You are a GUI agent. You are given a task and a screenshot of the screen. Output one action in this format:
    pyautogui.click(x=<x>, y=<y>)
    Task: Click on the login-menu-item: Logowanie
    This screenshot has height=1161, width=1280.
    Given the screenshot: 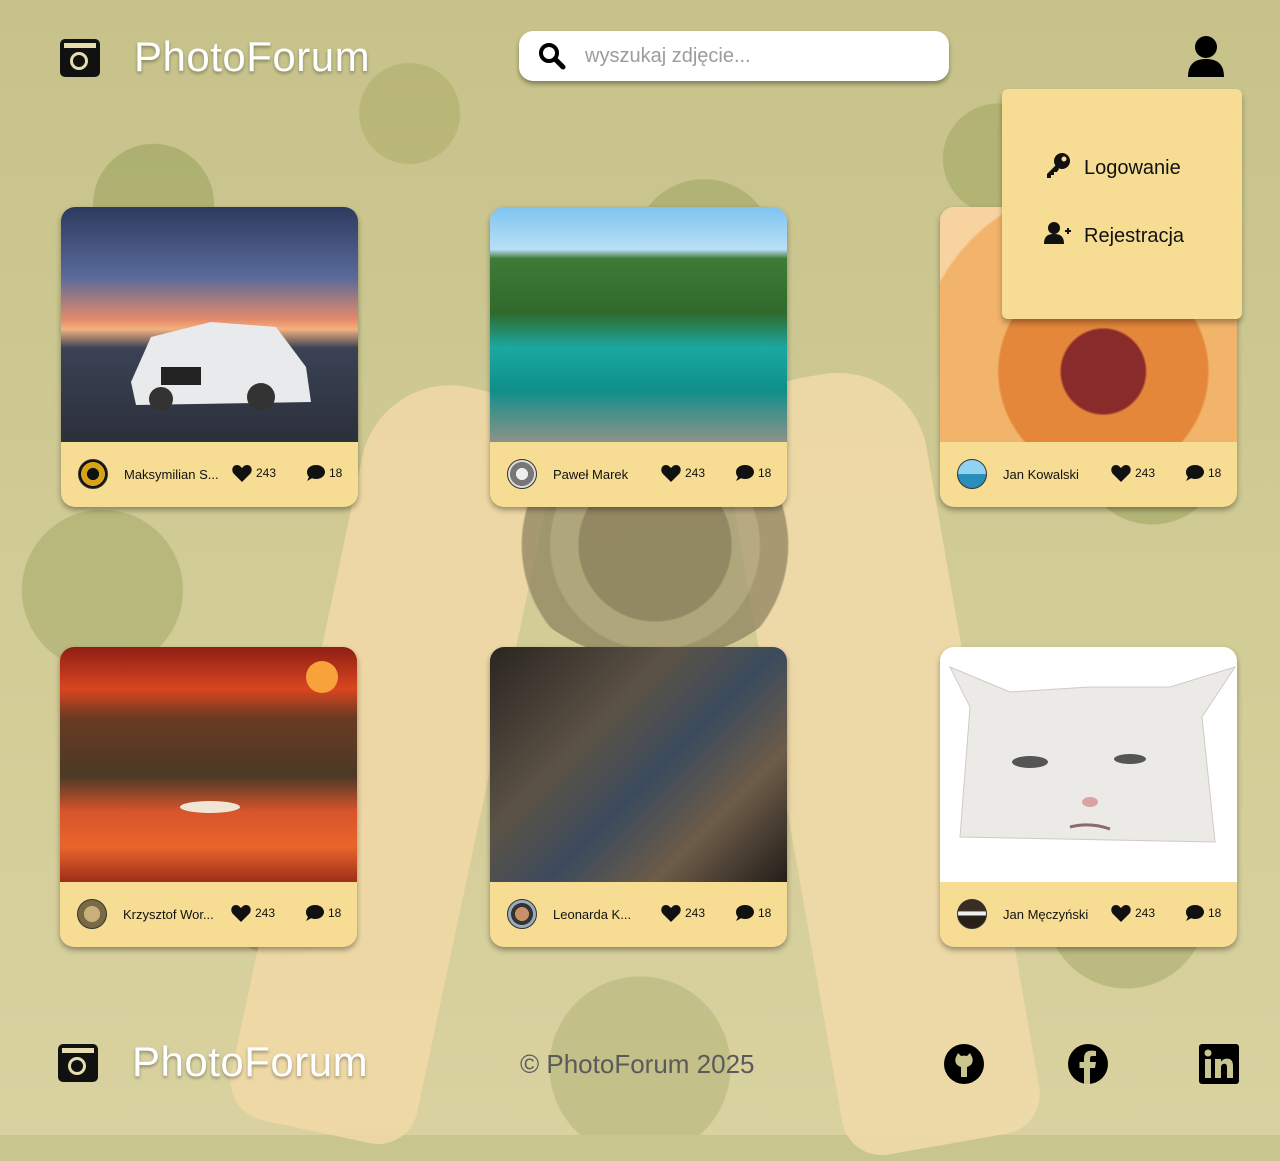 What is the action you would take?
    pyautogui.click(x=1112, y=168)
    